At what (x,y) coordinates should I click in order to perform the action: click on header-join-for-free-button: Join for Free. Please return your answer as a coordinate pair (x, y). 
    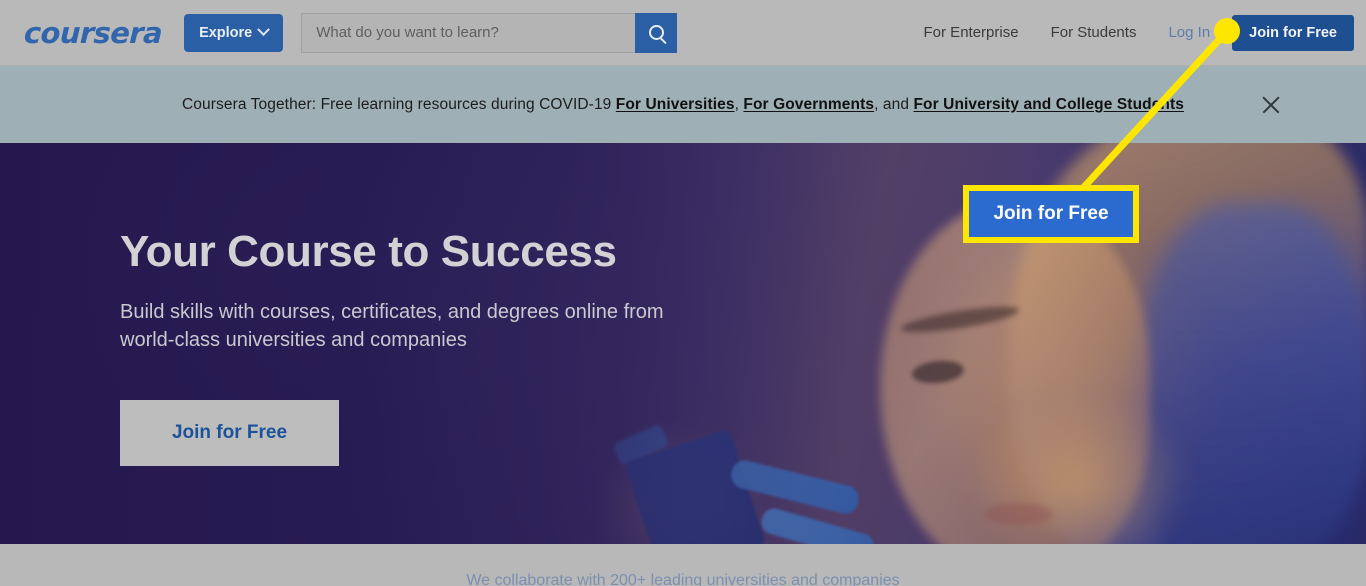
    Looking at the image, I should click on (1293, 32).